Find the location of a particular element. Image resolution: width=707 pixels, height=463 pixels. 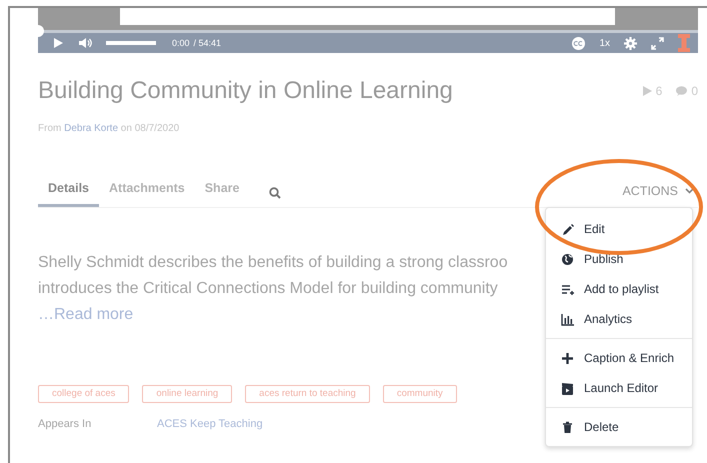

page-title: Building Community in Online Learning is located at coordinates (246, 91).